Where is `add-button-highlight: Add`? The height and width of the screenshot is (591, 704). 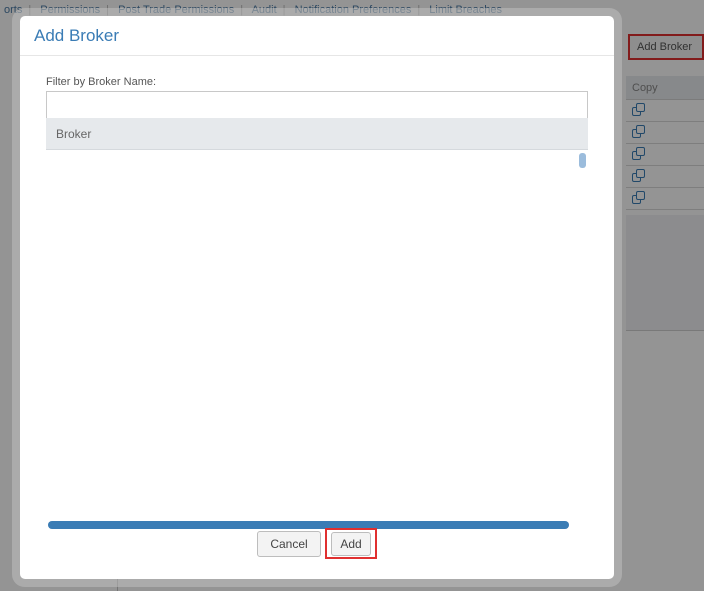 add-button-highlight: Add is located at coordinates (351, 543).